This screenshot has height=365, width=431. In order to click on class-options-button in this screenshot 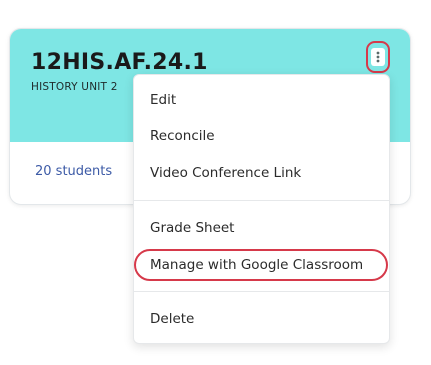, I will do `click(378, 57)`.